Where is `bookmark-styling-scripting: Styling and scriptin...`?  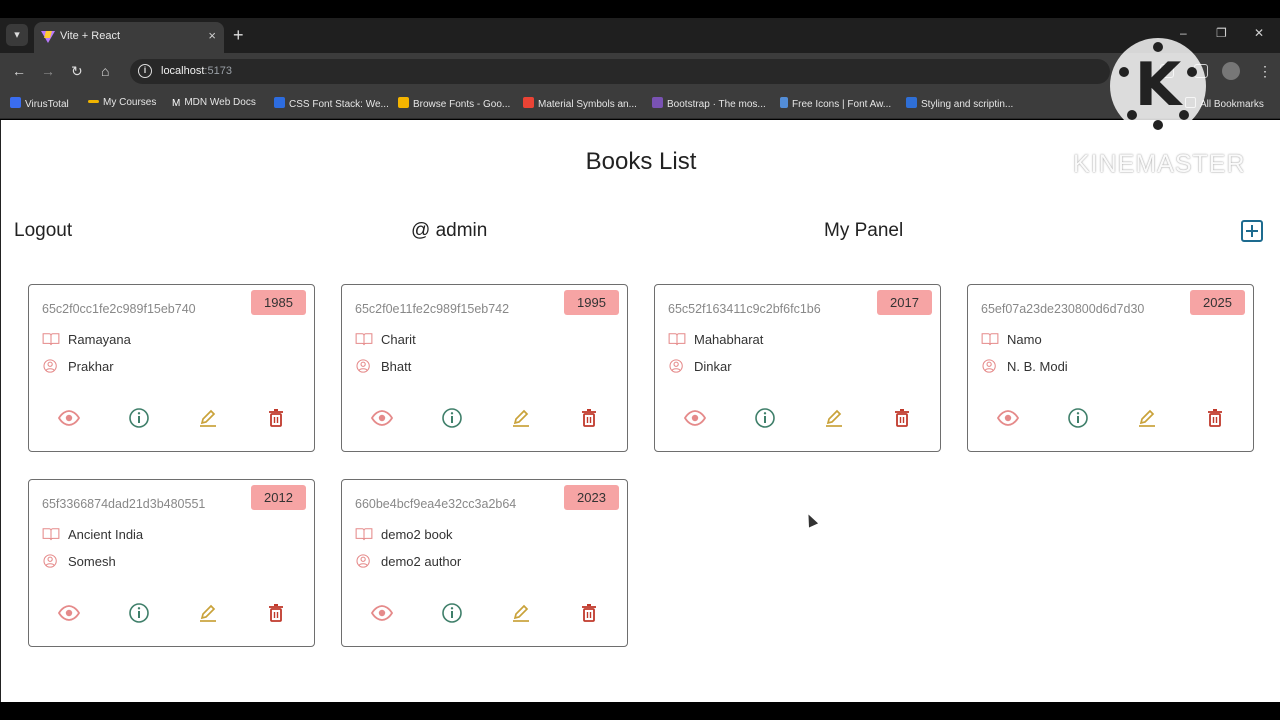
bookmark-styling-scripting: Styling and scriptin... is located at coordinates (959, 103).